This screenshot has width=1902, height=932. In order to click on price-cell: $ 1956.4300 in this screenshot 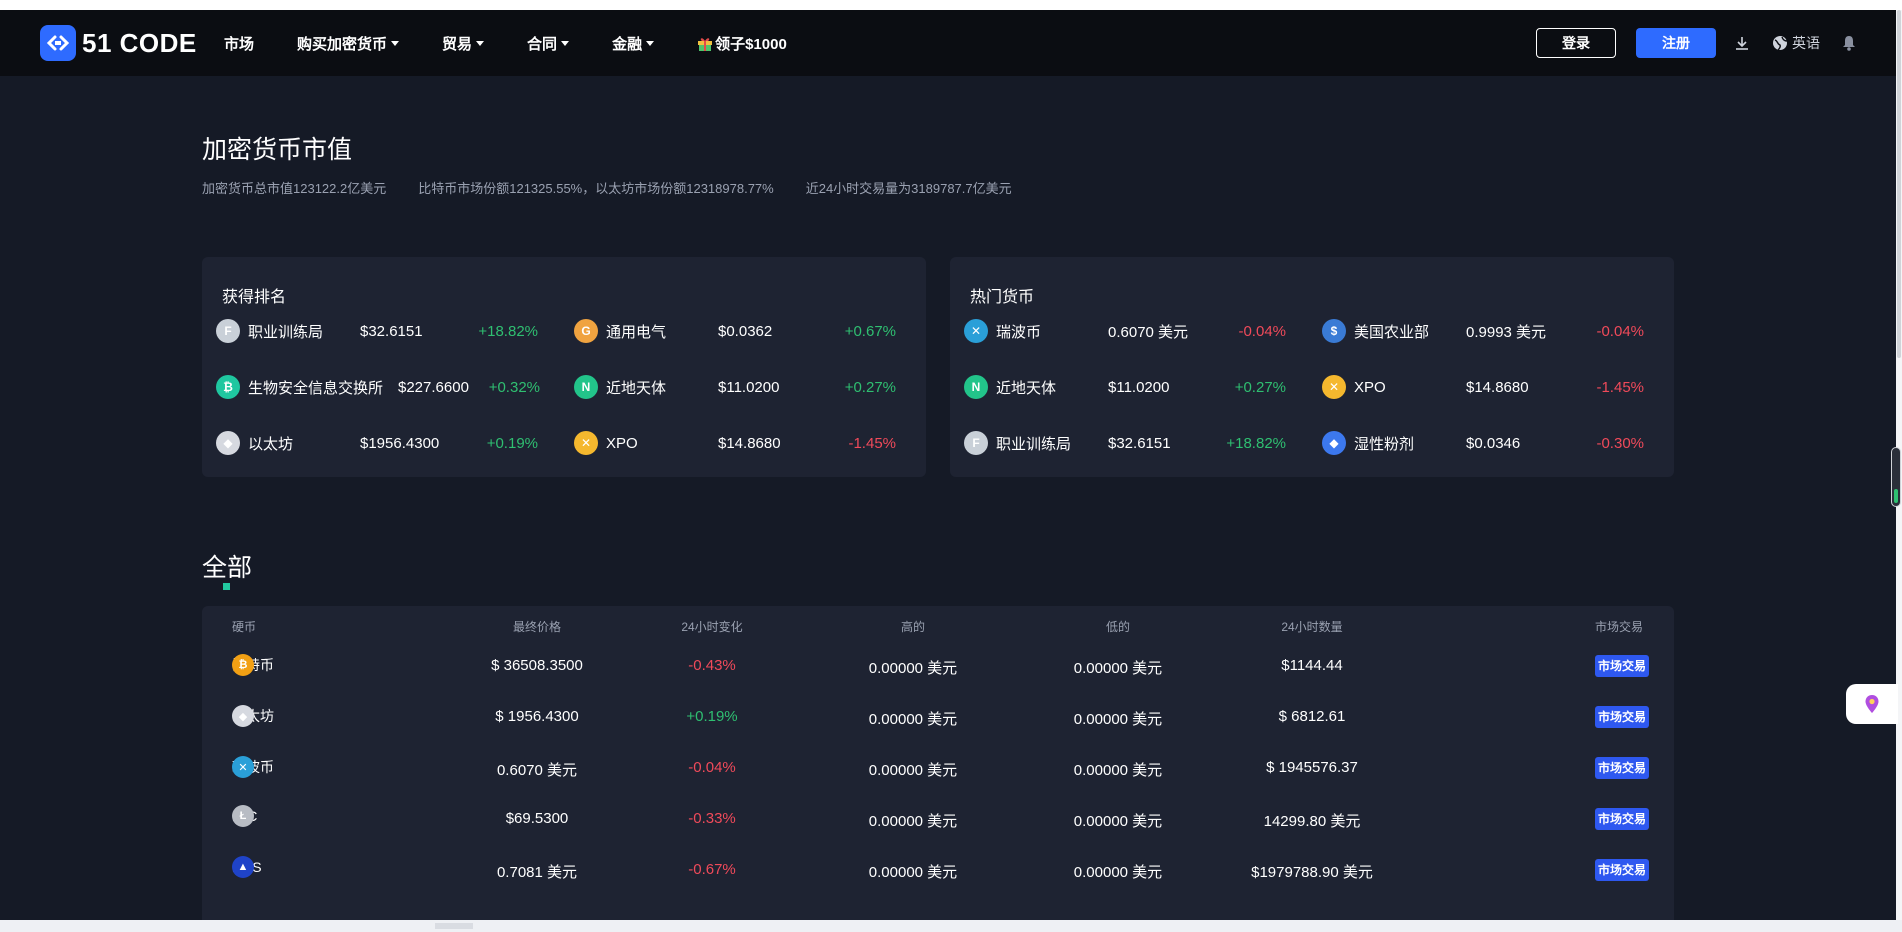, I will do `click(537, 716)`.